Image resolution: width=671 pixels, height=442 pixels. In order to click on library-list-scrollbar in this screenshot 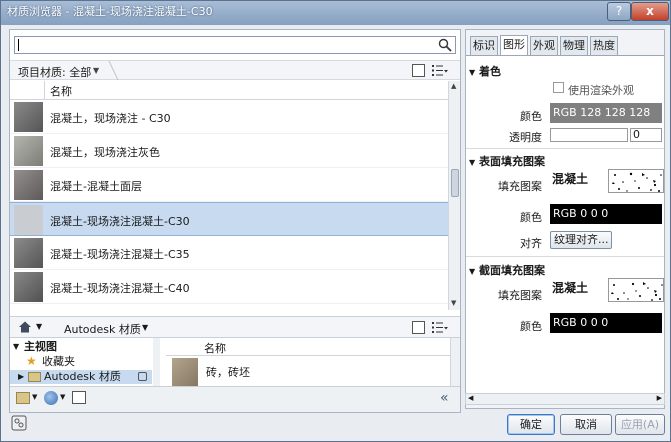, I will do `click(455, 362)`.